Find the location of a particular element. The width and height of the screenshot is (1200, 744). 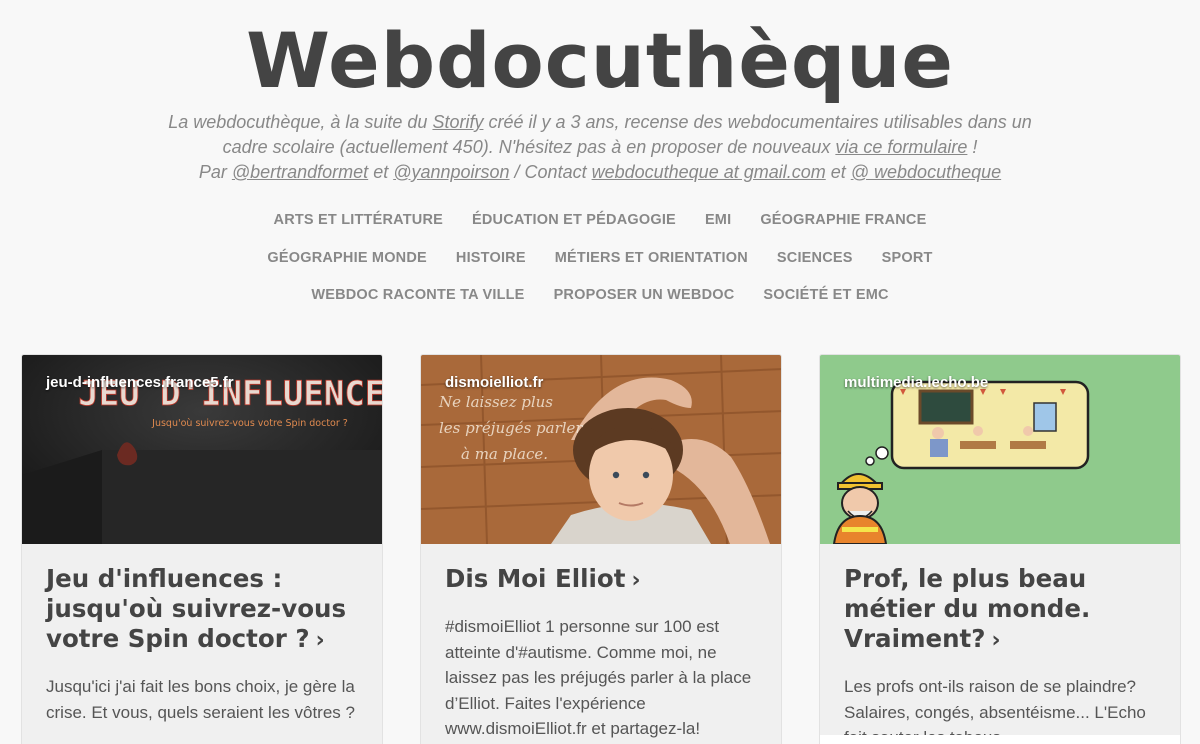

svg-text: à ma place. is located at coordinates (504, 454).